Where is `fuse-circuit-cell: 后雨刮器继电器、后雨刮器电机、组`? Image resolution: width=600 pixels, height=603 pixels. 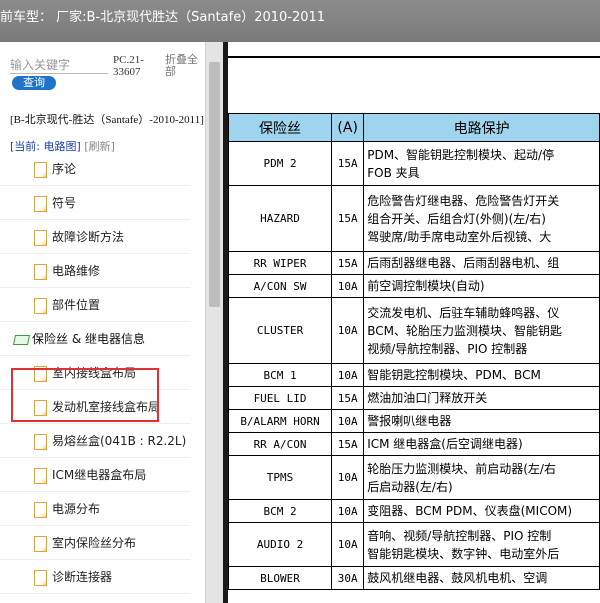 fuse-circuit-cell: 后雨刮器继电器、后雨刮器电机、组 is located at coordinates (481, 263).